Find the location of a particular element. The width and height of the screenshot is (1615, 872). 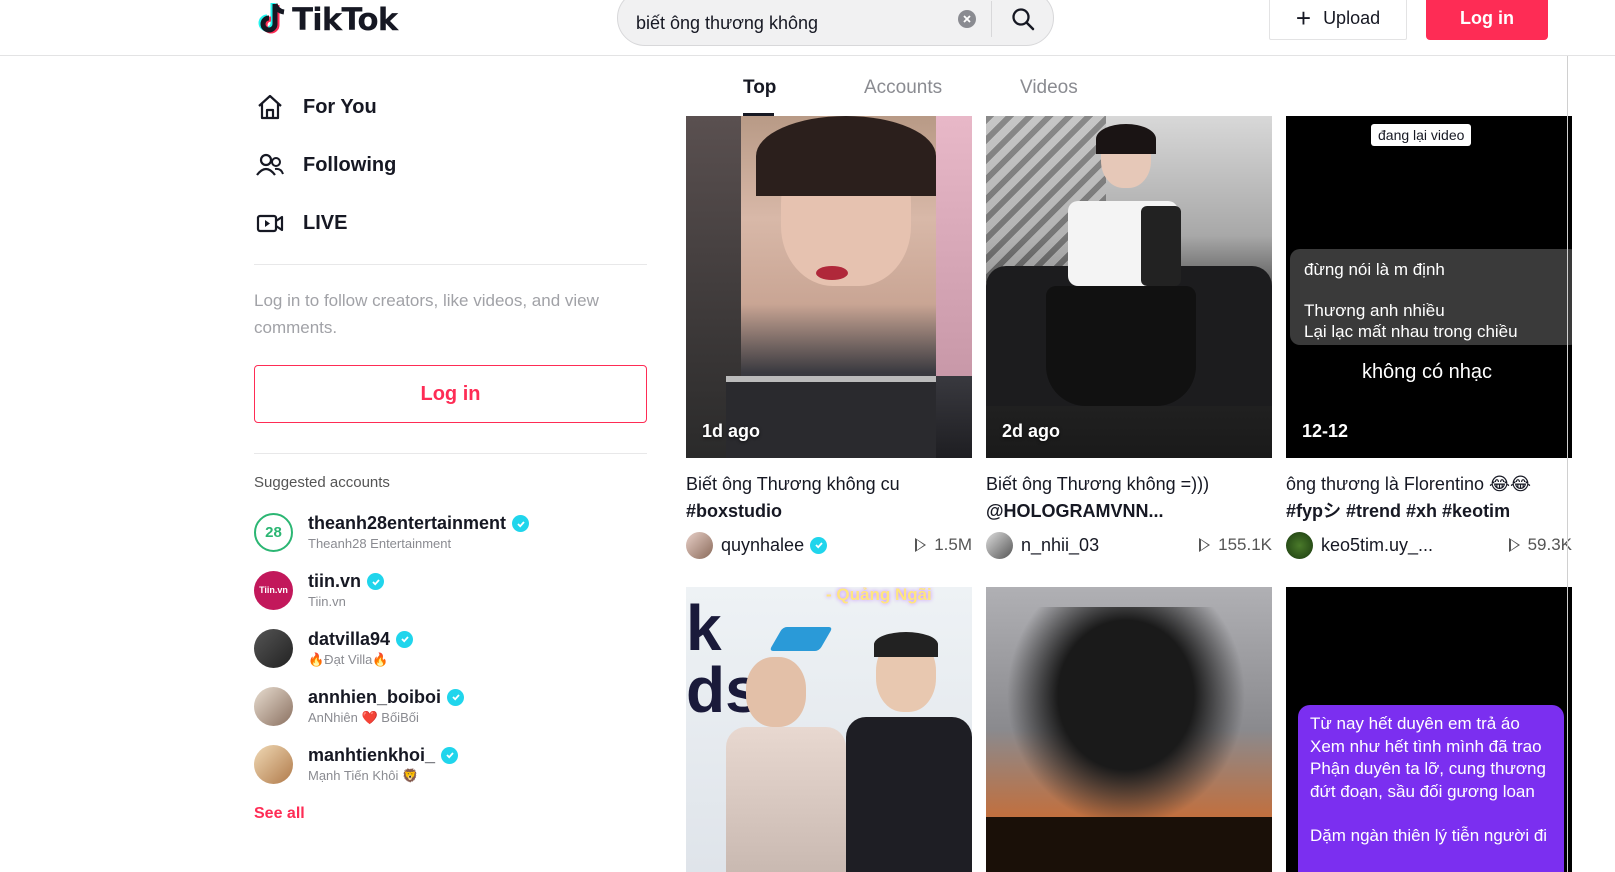

account-username: tiin.vn is located at coordinates (346, 581).